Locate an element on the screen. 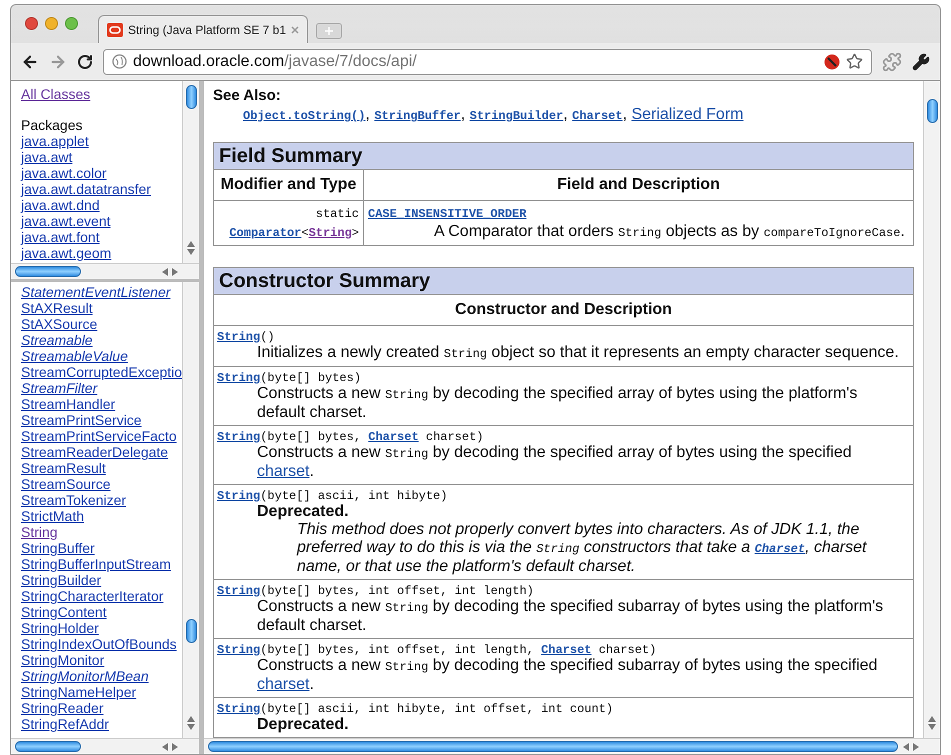 The height and width of the screenshot is (755, 951). class-link: StatementEventListener is located at coordinates (95, 292).